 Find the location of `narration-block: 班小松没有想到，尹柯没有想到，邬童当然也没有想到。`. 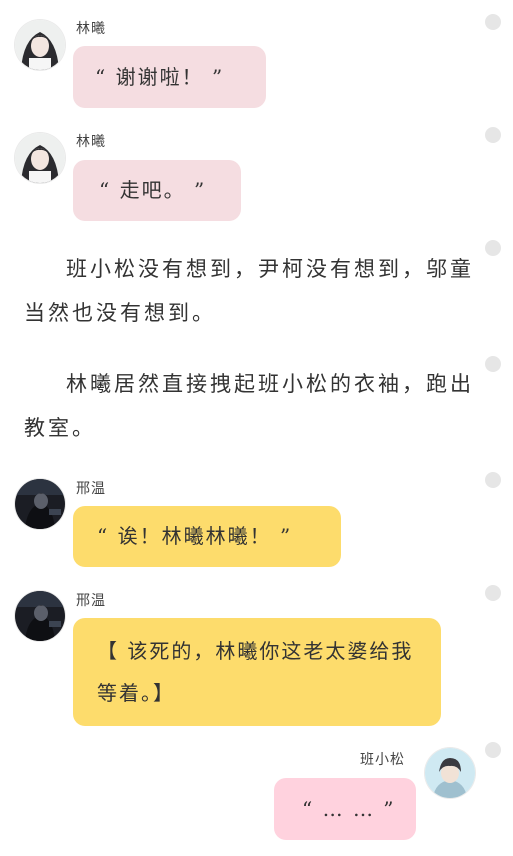

narration-block: 班小松没有想到，尹柯没有想到，邬童当然也没有想到。 is located at coordinates (249, 291).